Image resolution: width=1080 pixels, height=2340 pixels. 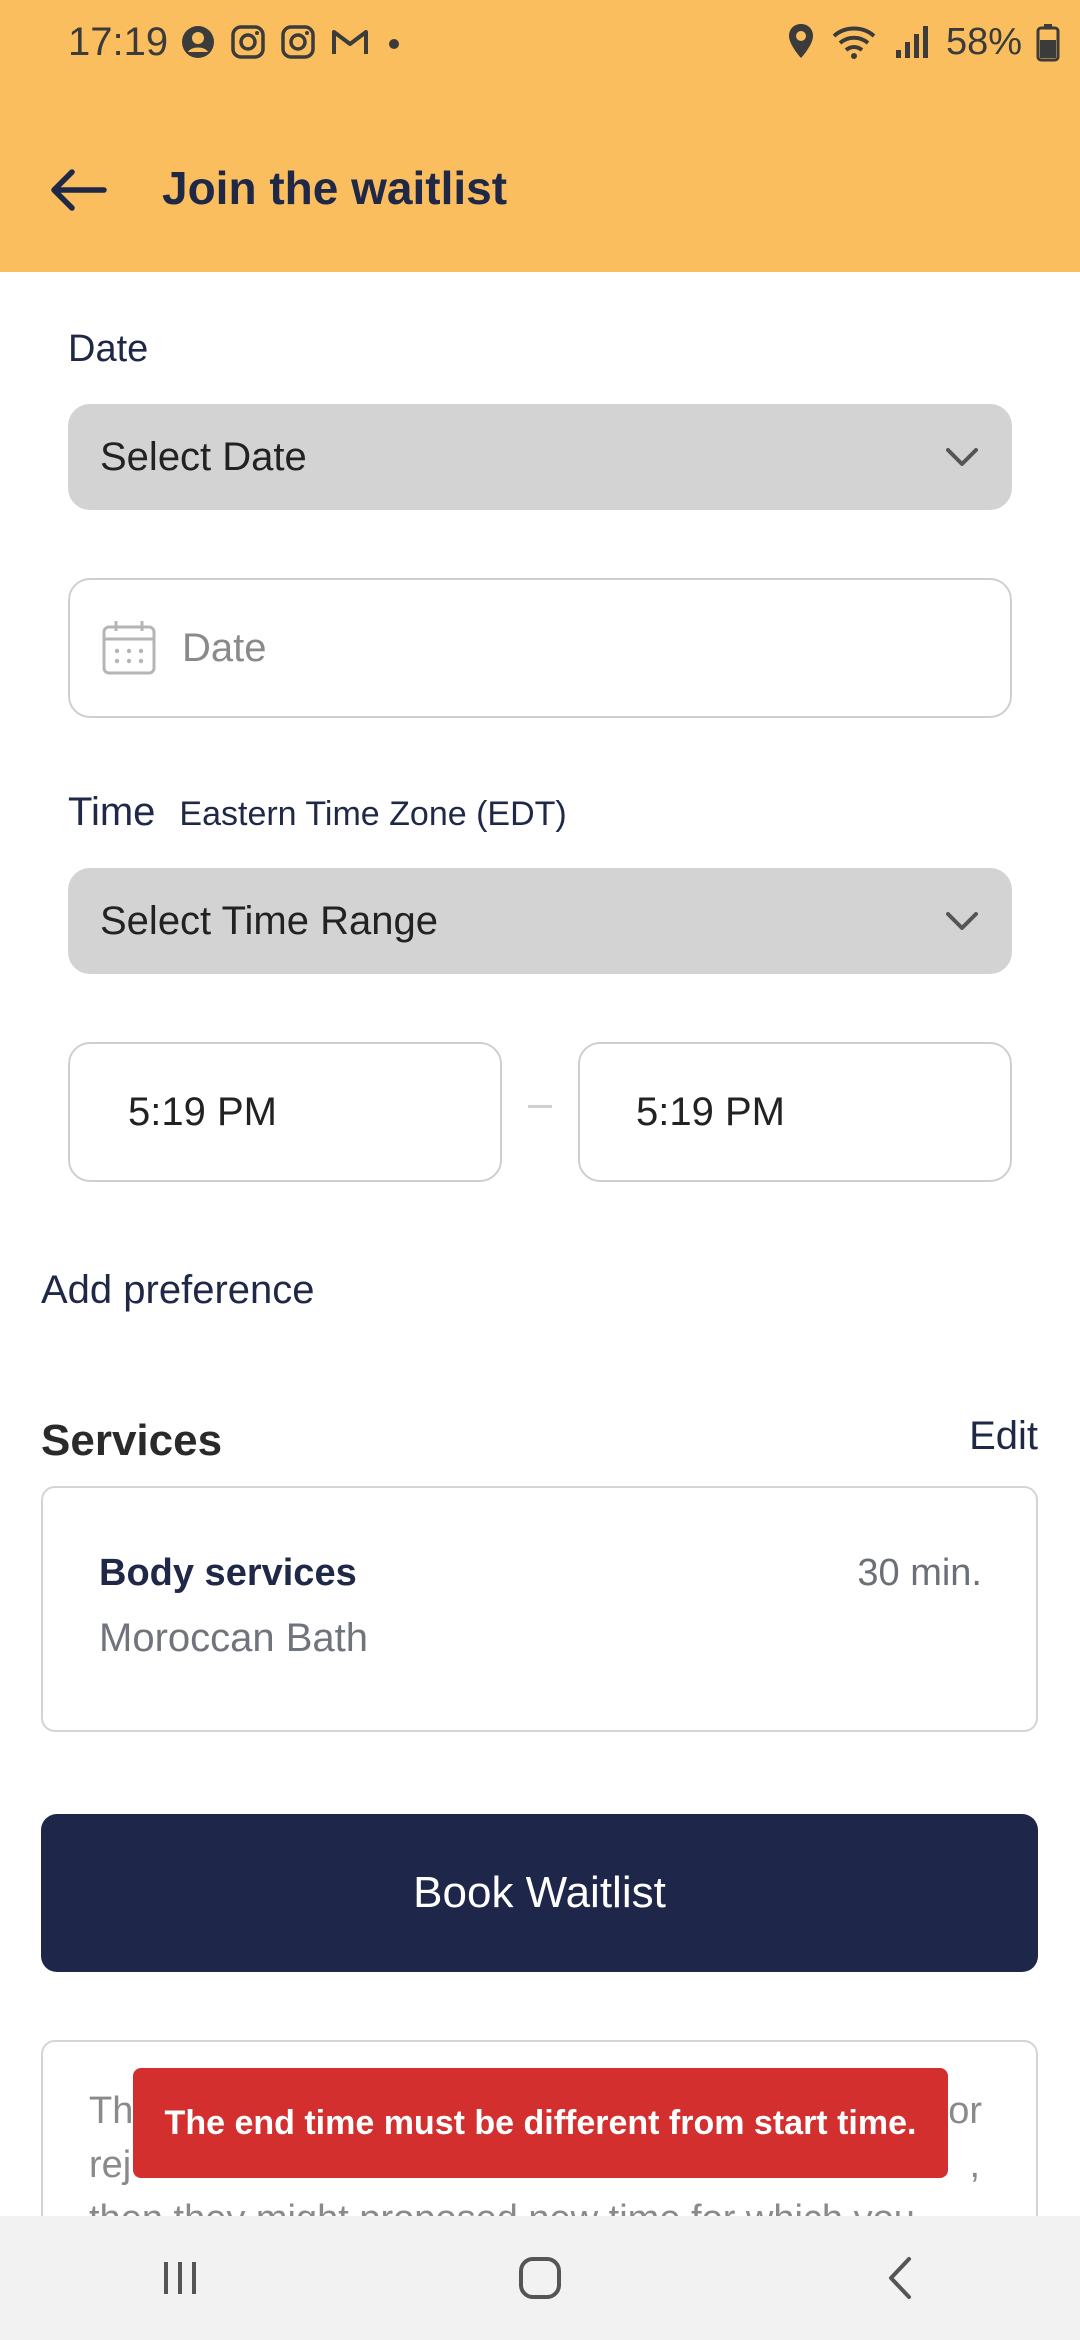 What do you see at coordinates (269, 920) in the screenshot?
I see `select-time-range-value: Select Time Range` at bounding box center [269, 920].